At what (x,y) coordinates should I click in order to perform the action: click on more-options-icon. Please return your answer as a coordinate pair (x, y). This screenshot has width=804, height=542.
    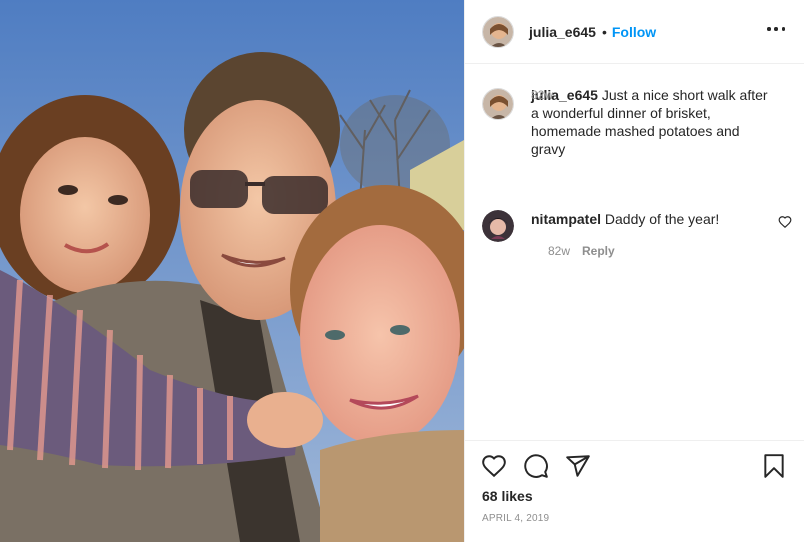
    Looking at the image, I should click on (776, 29).